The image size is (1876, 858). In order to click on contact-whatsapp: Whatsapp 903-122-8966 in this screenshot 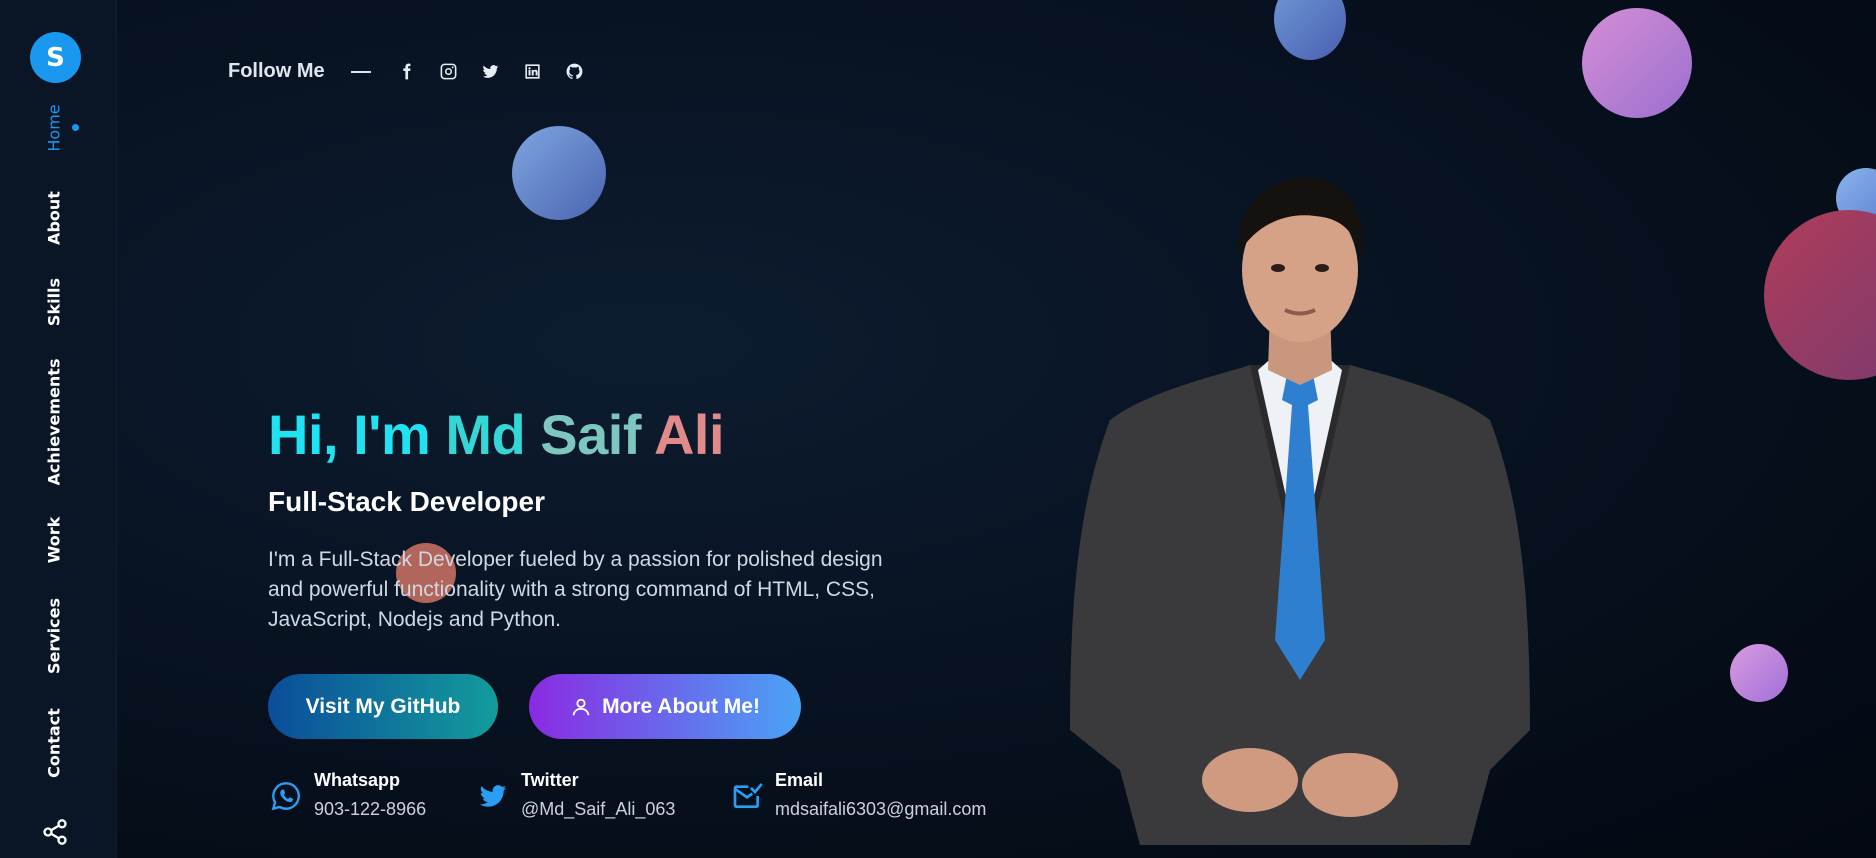, I will do `click(348, 795)`.